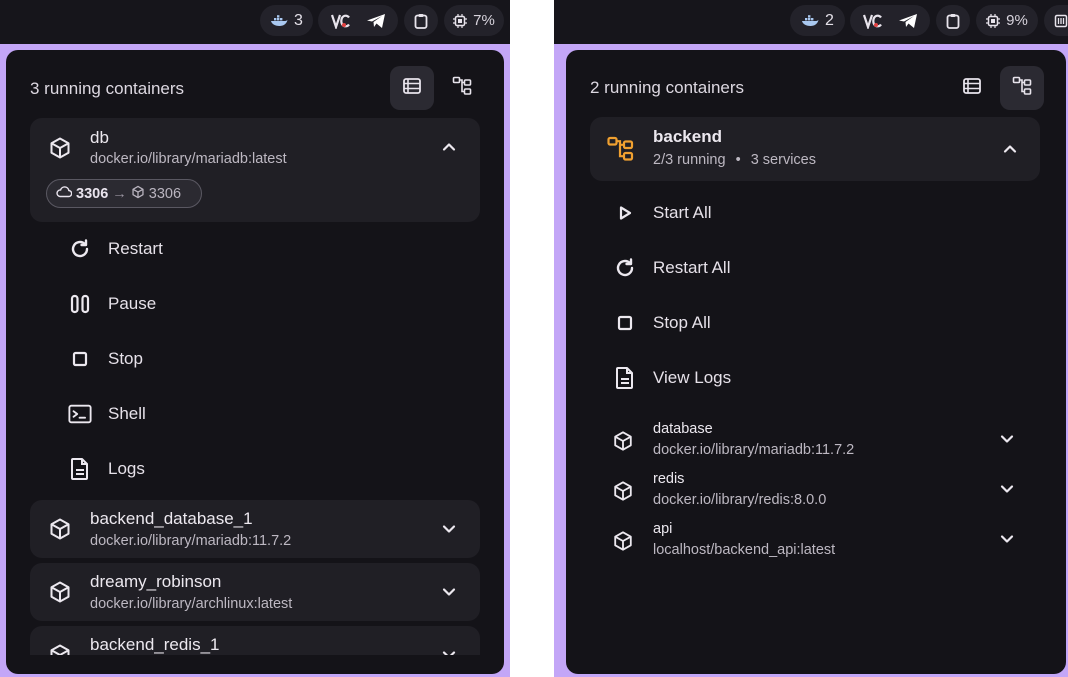 This screenshot has width=1068, height=677. I want to click on container-card-backend-redis: backend_redis_1, so click(255, 640).